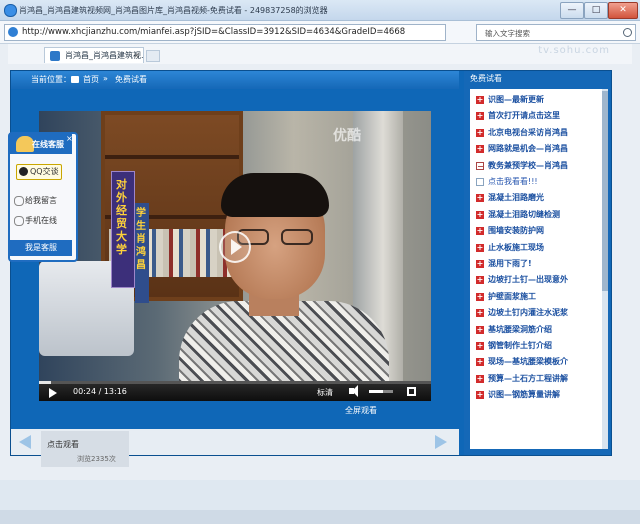 Image resolution: width=640 pixels, height=524 pixels. What do you see at coordinates (131, 79) in the screenshot?
I see `breadcrumb-current: 免费试看` at bounding box center [131, 79].